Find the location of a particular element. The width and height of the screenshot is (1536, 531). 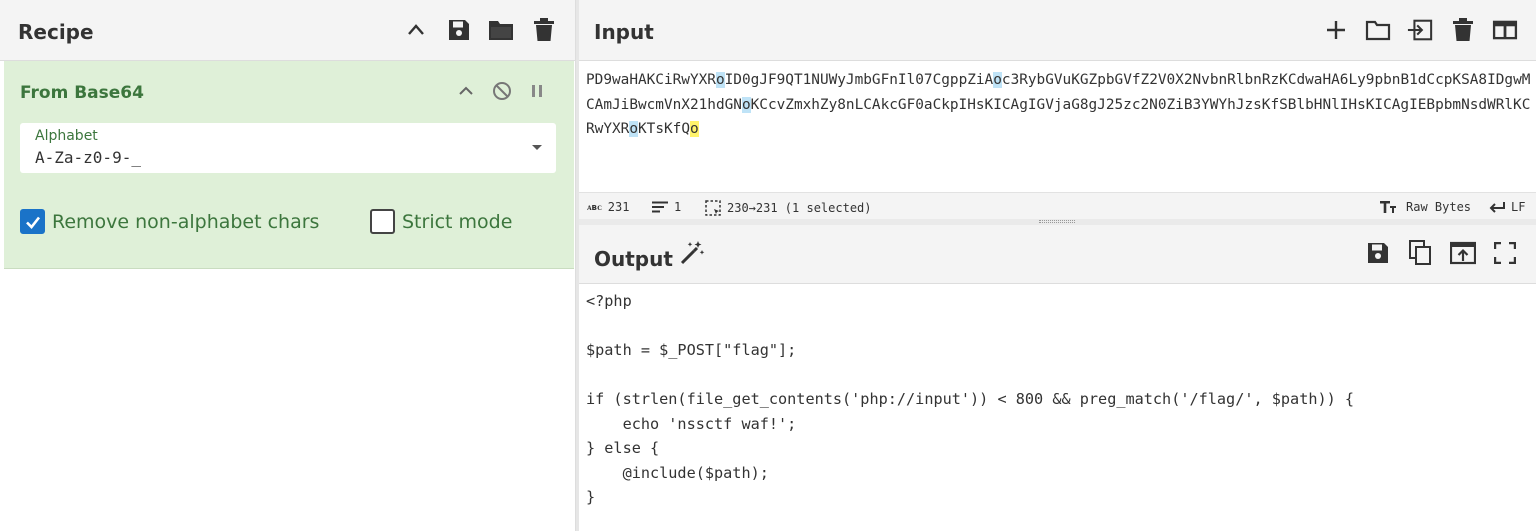

input-title: Input is located at coordinates (624, 32).